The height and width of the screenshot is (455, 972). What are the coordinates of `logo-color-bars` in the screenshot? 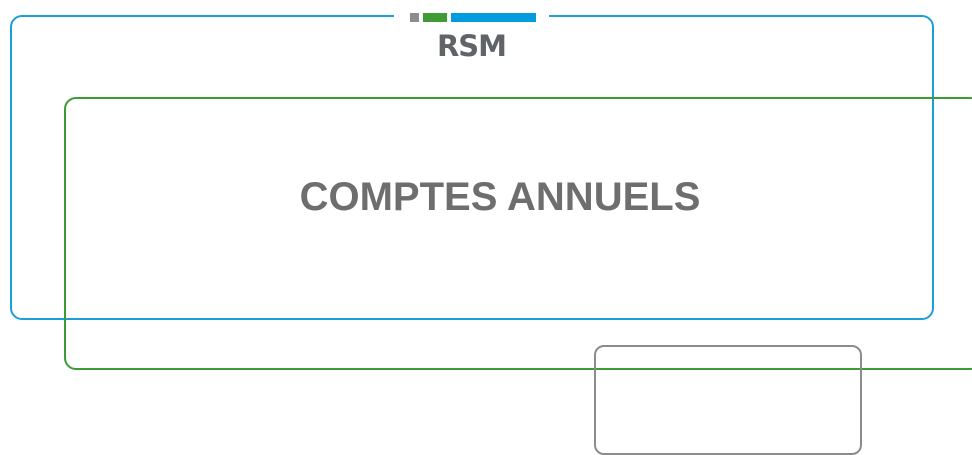 It's located at (473, 17).